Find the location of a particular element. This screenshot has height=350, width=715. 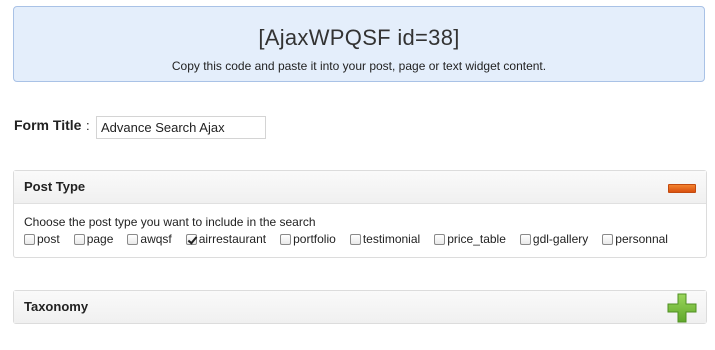

post-type-option-label: testimonial is located at coordinates (391, 239).